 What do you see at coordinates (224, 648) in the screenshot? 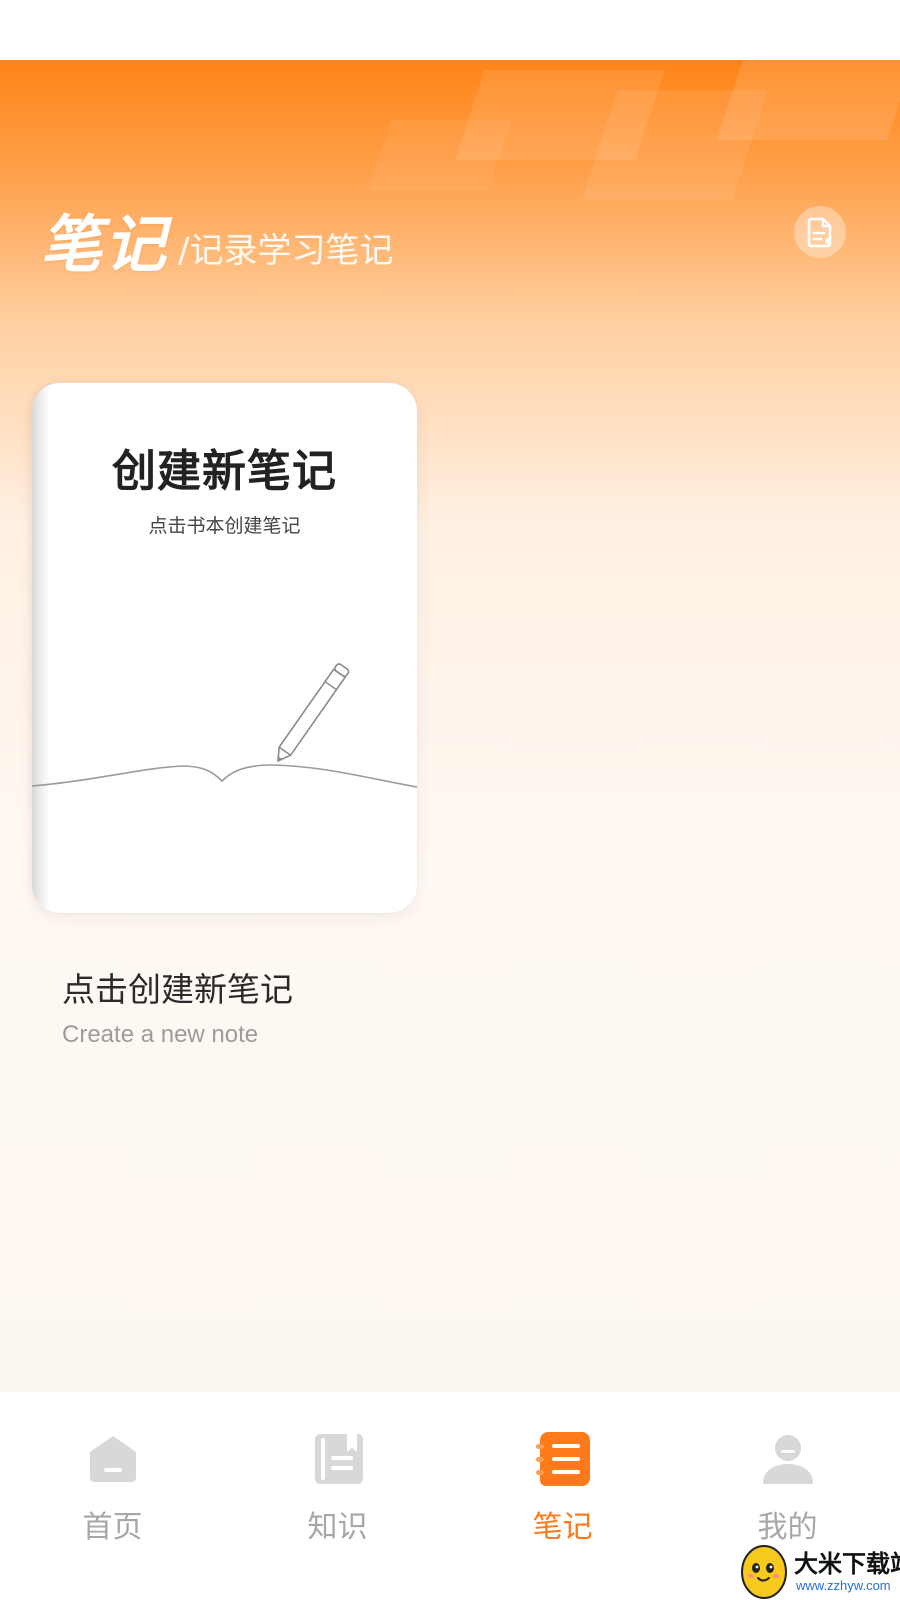
I see `create-note-book: 创建新笔记 点击书本创建笔记` at bounding box center [224, 648].